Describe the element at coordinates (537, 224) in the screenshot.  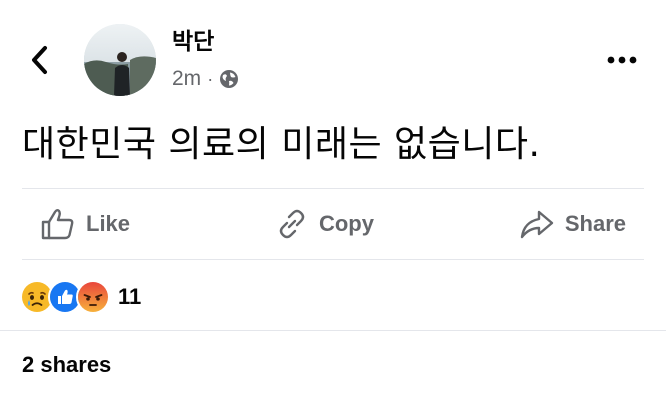
I see `share-arrow-icon` at that location.